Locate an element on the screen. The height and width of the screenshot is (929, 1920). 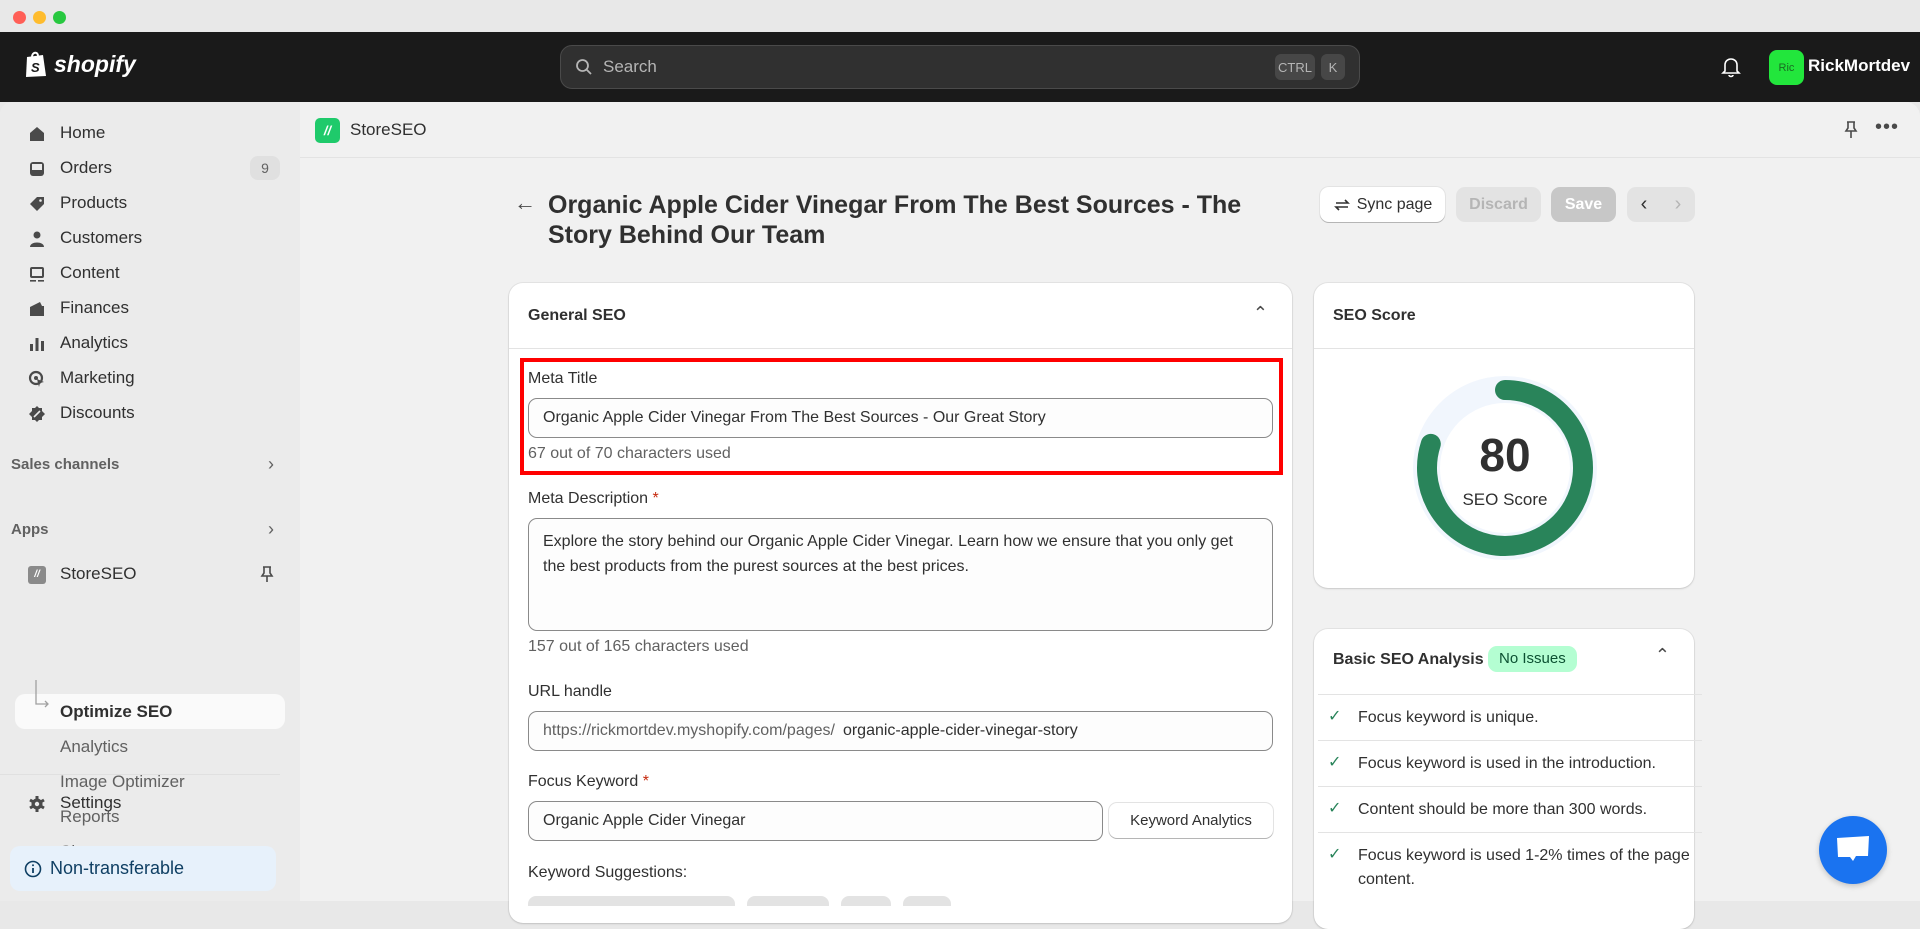
orders-count-badge: 9 is located at coordinates (265, 168).